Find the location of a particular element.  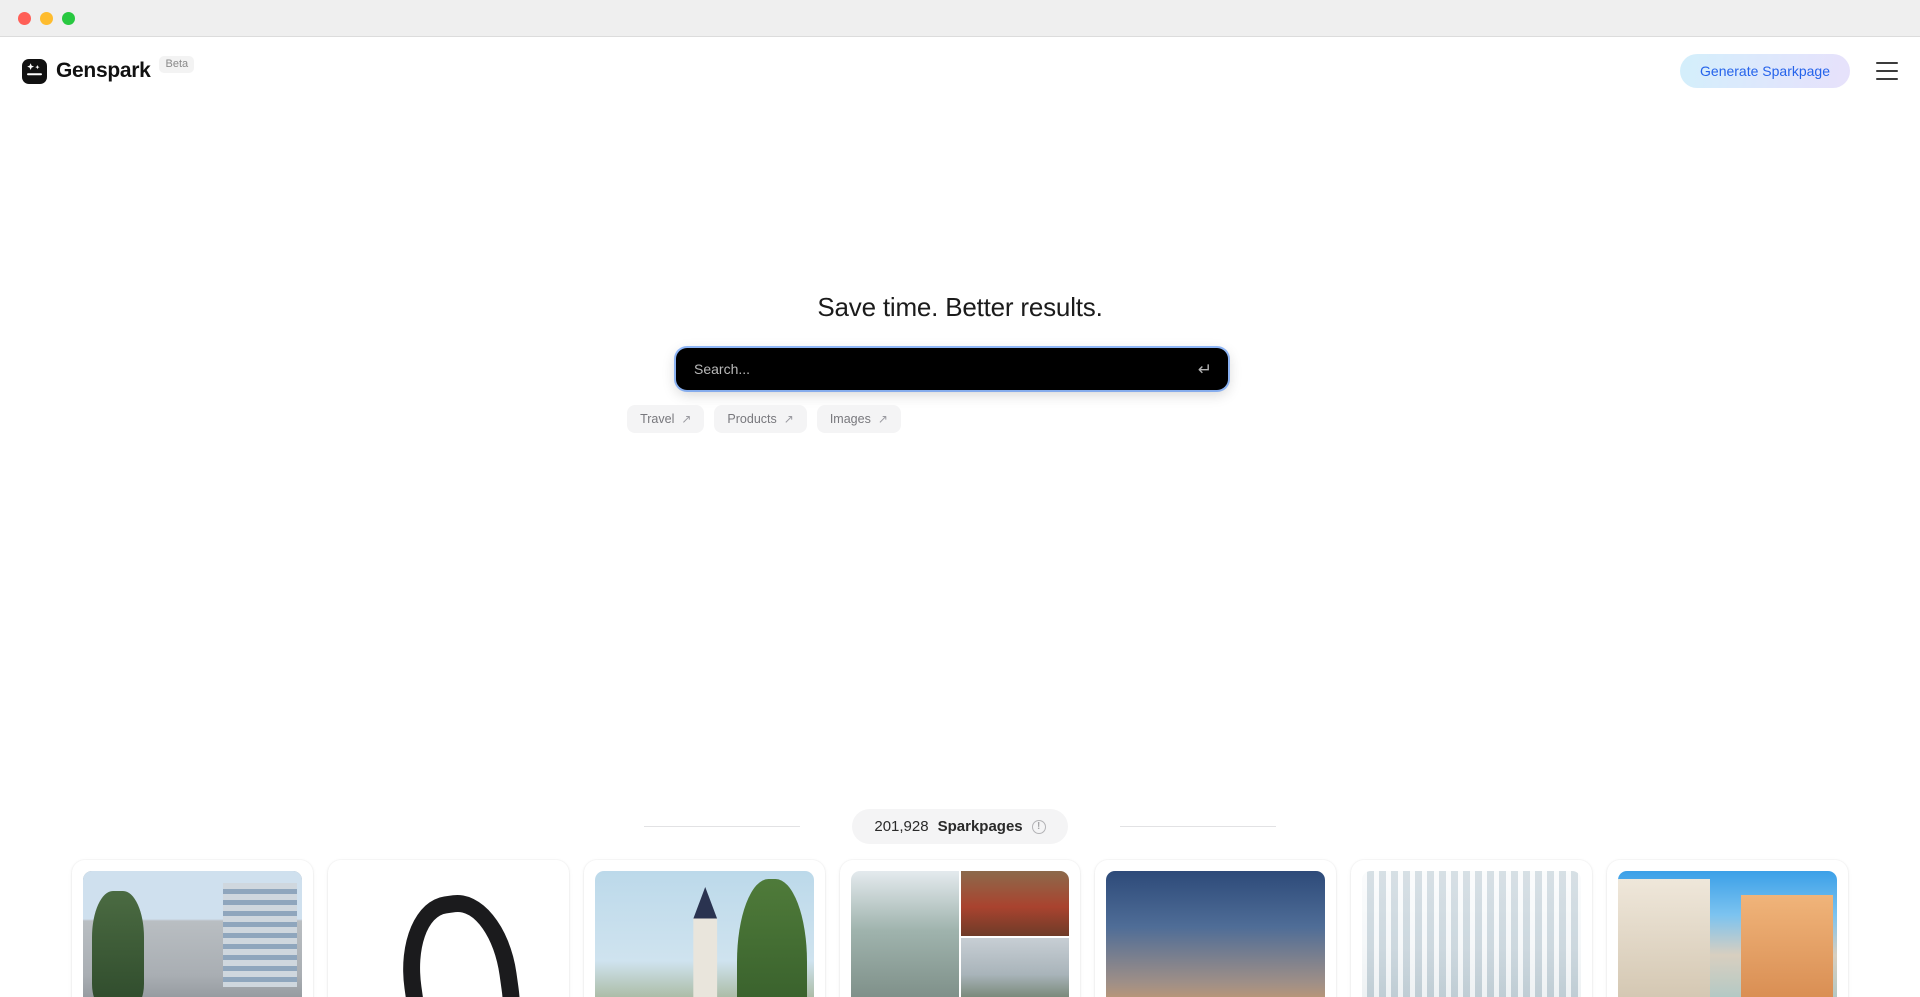

window-close-button is located at coordinates (24, 18).